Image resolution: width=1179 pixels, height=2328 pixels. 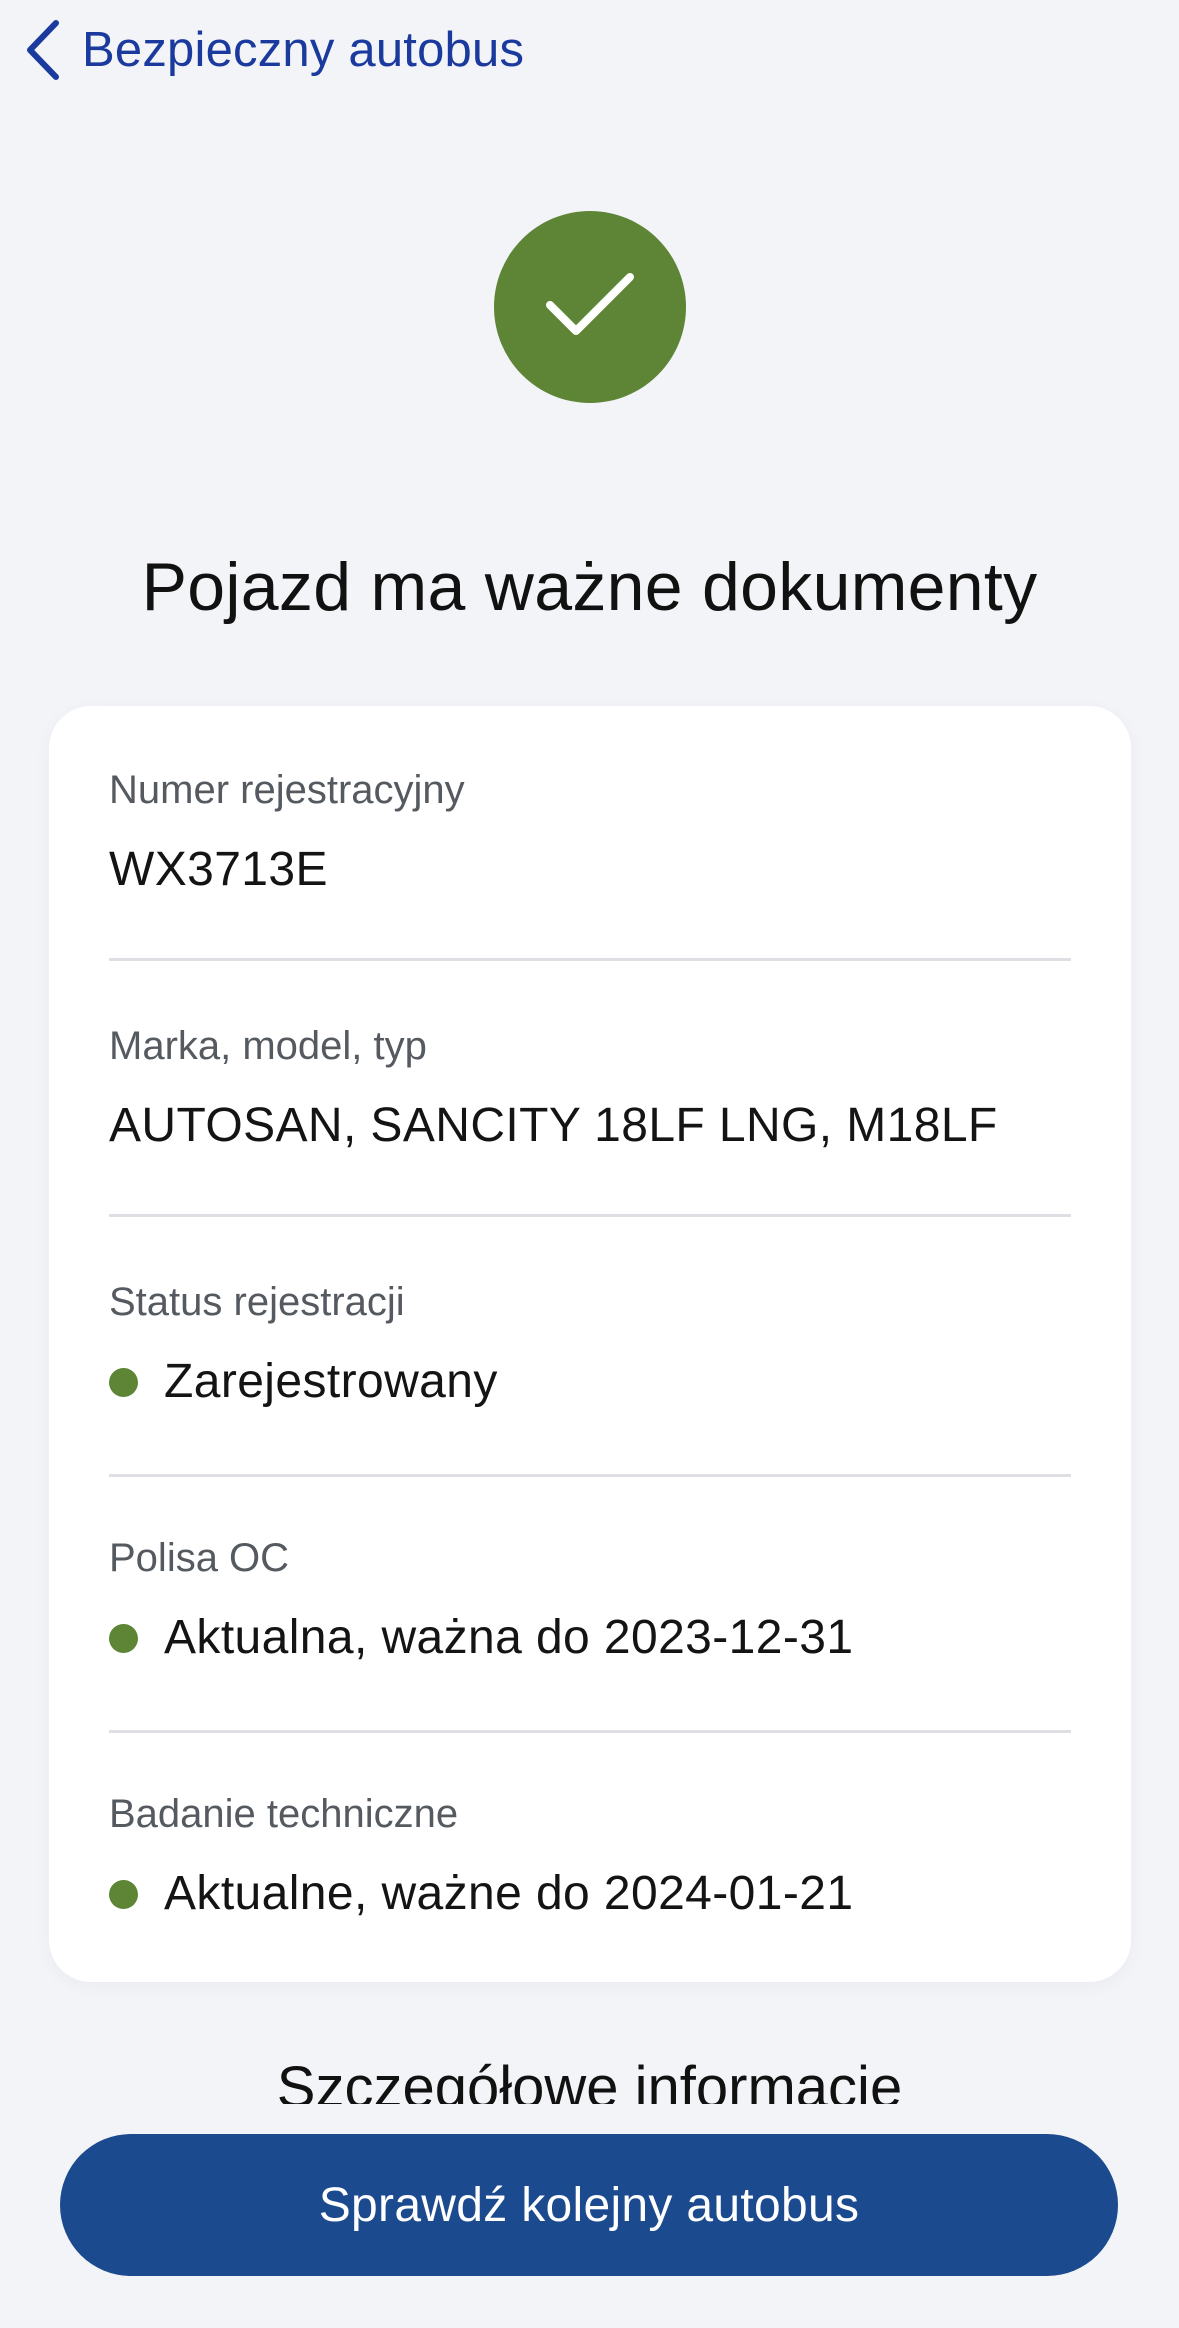 What do you see at coordinates (284, 1814) in the screenshot?
I see `inspection-label: Badanie techniczne` at bounding box center [284, 1814].